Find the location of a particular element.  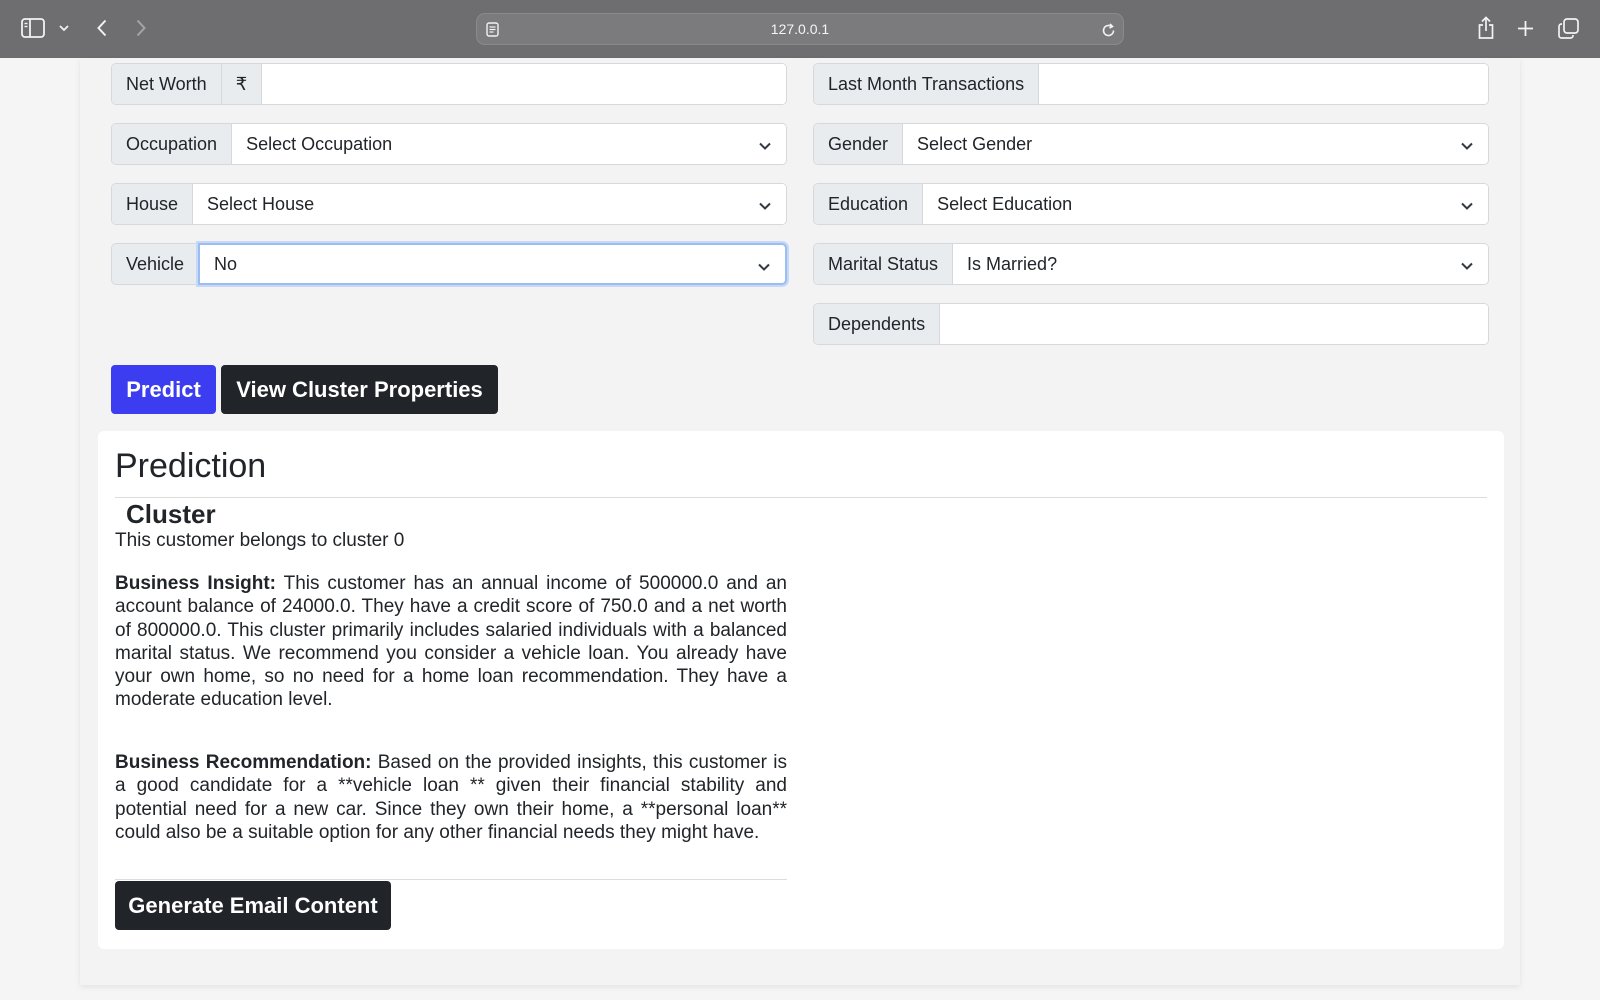

dependents-group: Dependents is located at coordinates (1151, 324).